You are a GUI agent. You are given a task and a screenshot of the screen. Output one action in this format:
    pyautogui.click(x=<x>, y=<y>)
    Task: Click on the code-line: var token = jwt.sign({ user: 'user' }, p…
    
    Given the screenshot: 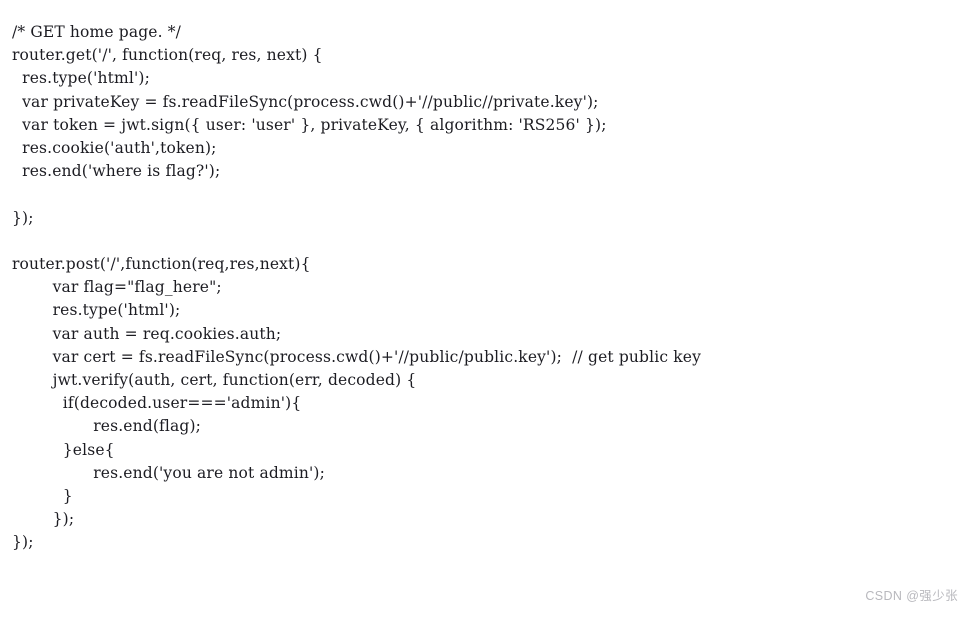 What is the action you would take?
    pyautogui.click(x=309, y=124)
    